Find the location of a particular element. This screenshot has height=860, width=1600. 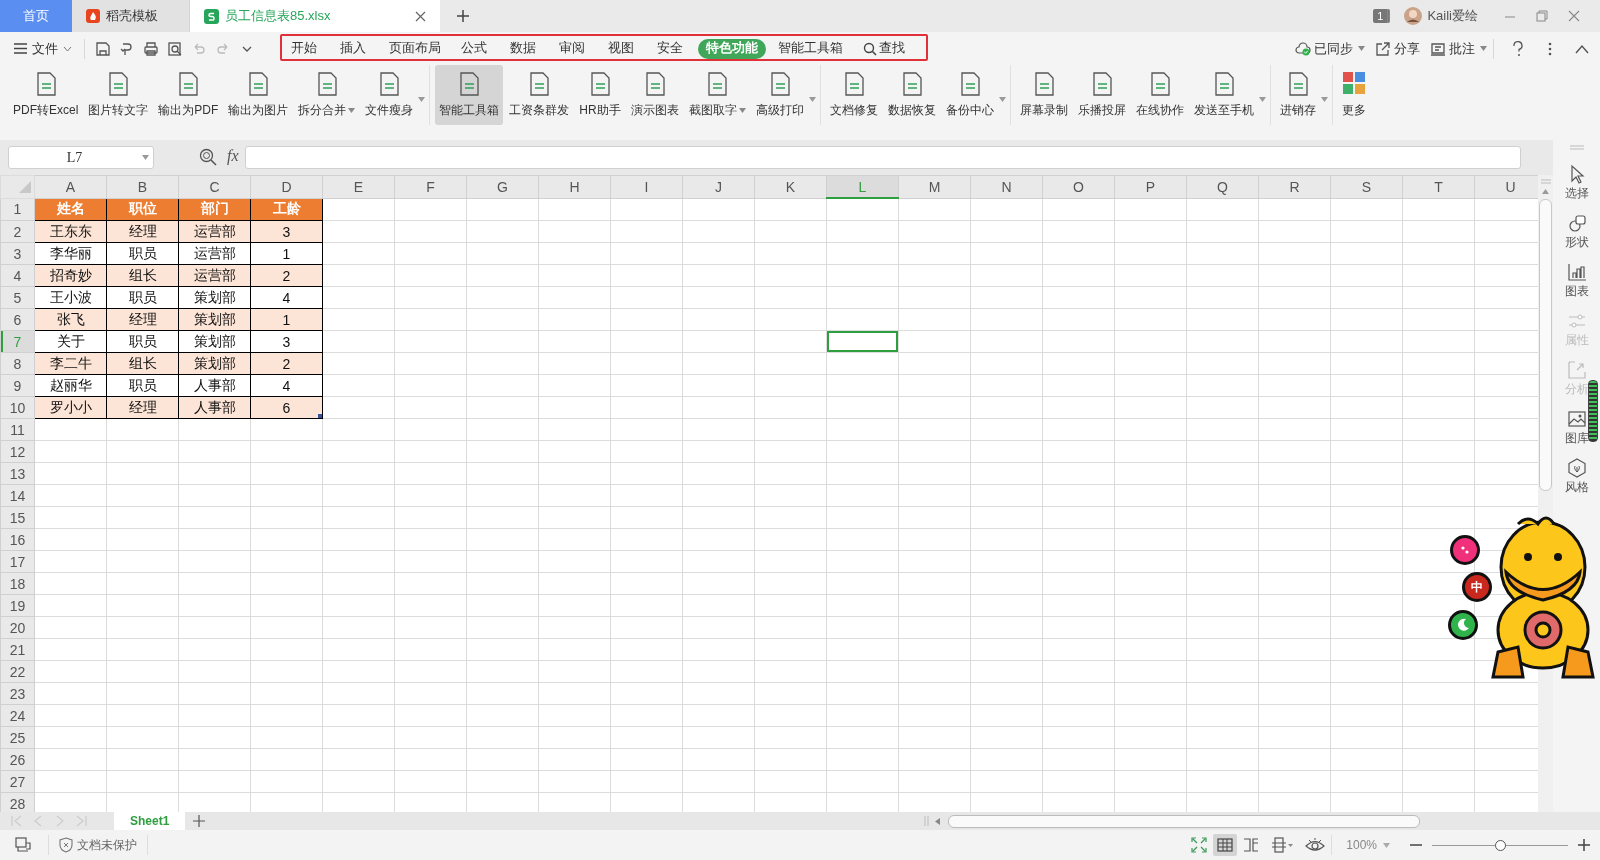

eye-icon is located at coordinates (1315, 845).